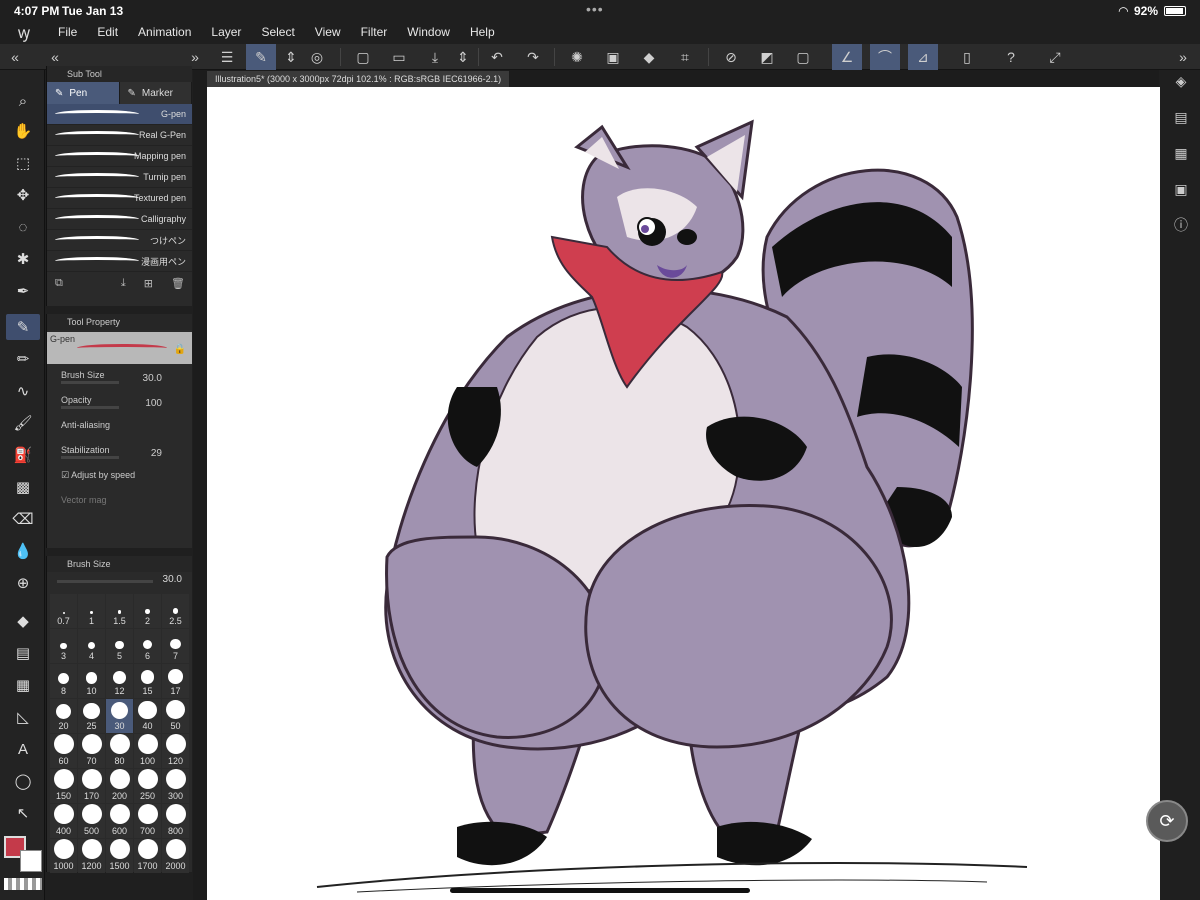 This screenshot has height=900, width=1200. I want to click on snap-ruler-icon: ∠, so click(847, 57).